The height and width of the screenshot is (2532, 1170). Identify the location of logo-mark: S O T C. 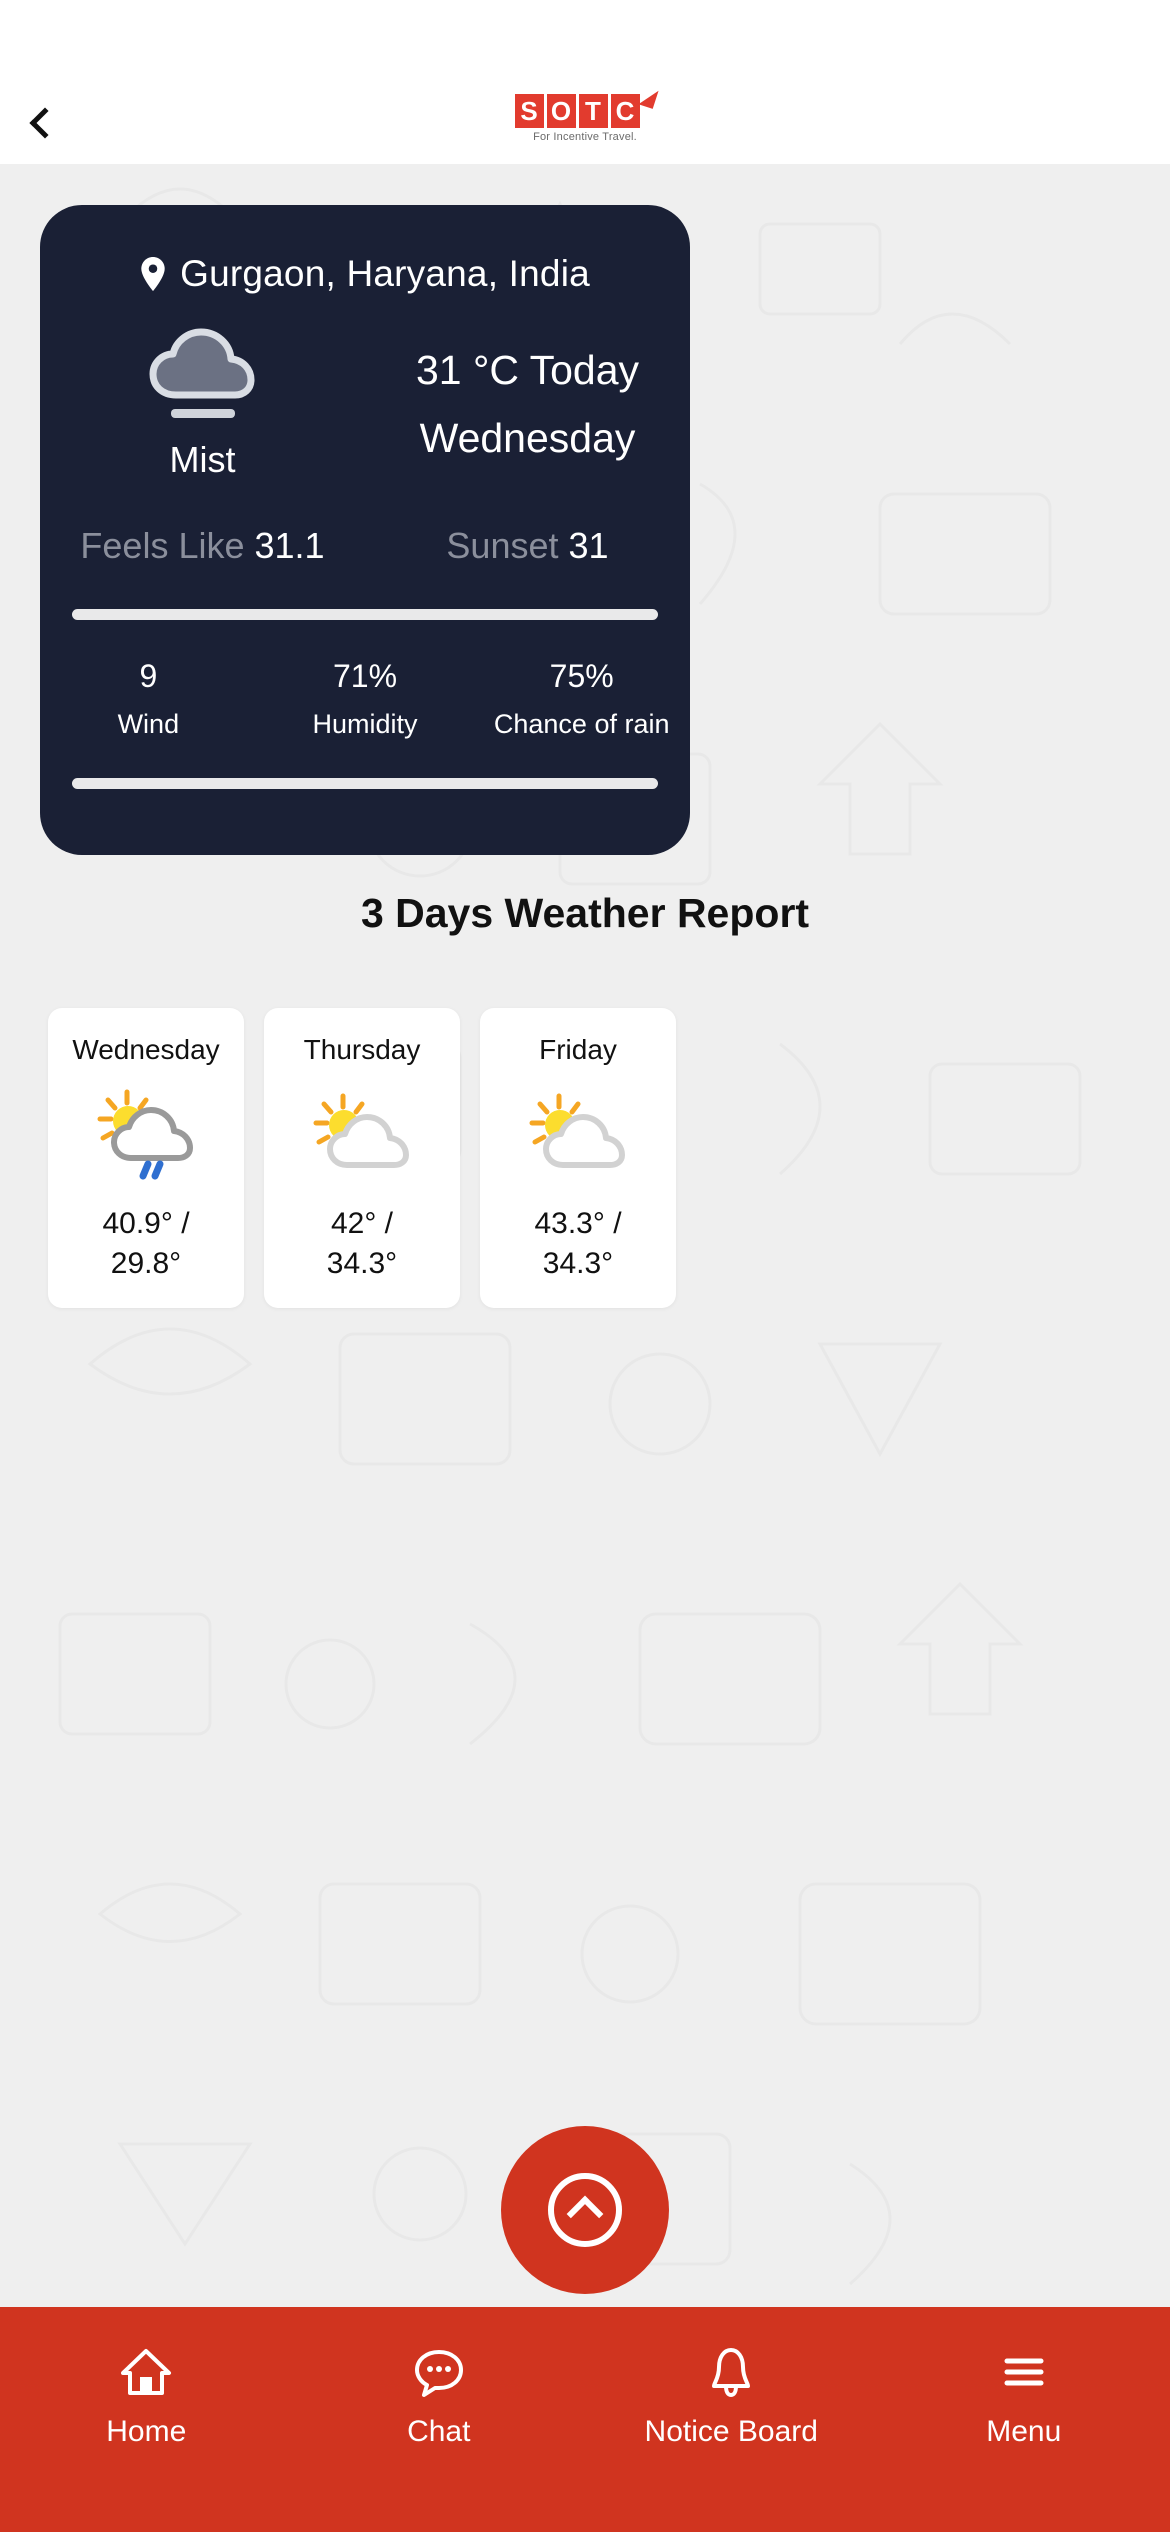
(586, 107).